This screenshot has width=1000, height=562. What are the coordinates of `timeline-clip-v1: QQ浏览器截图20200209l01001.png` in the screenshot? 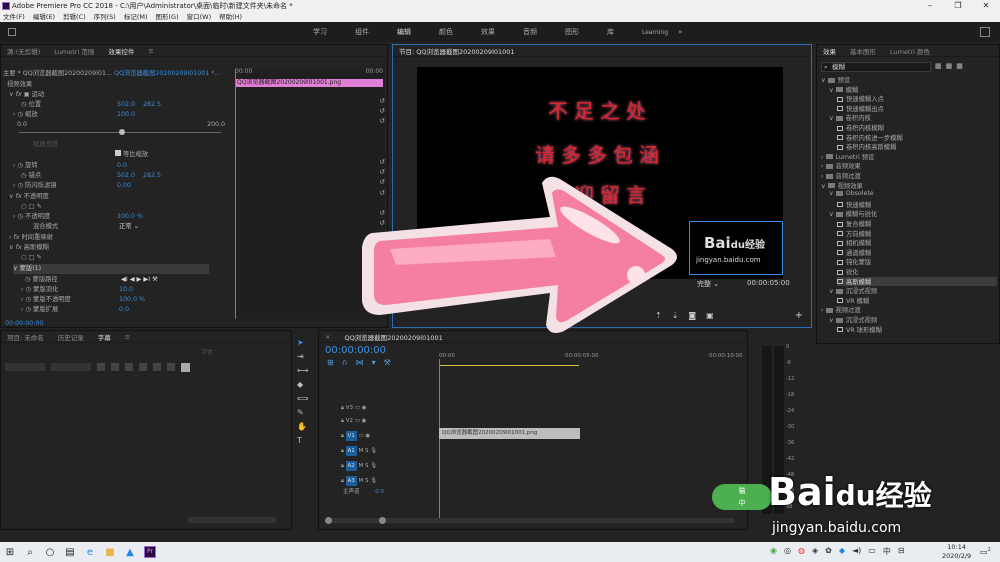 It's located at (509, 433).